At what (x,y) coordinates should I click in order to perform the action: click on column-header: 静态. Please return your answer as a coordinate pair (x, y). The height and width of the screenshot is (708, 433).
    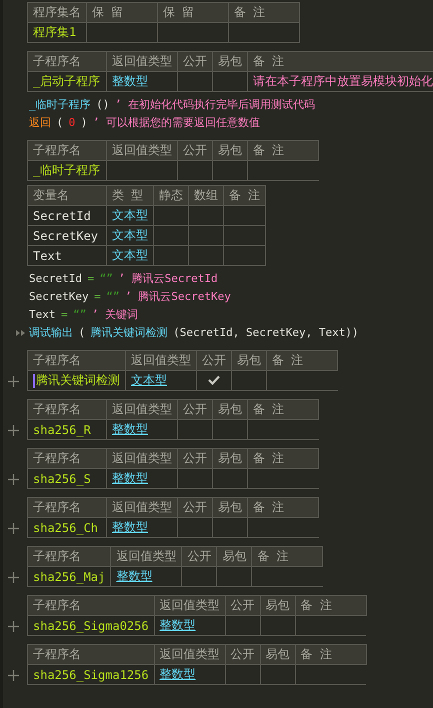
    Looking at the image, I should click on (171, 196).